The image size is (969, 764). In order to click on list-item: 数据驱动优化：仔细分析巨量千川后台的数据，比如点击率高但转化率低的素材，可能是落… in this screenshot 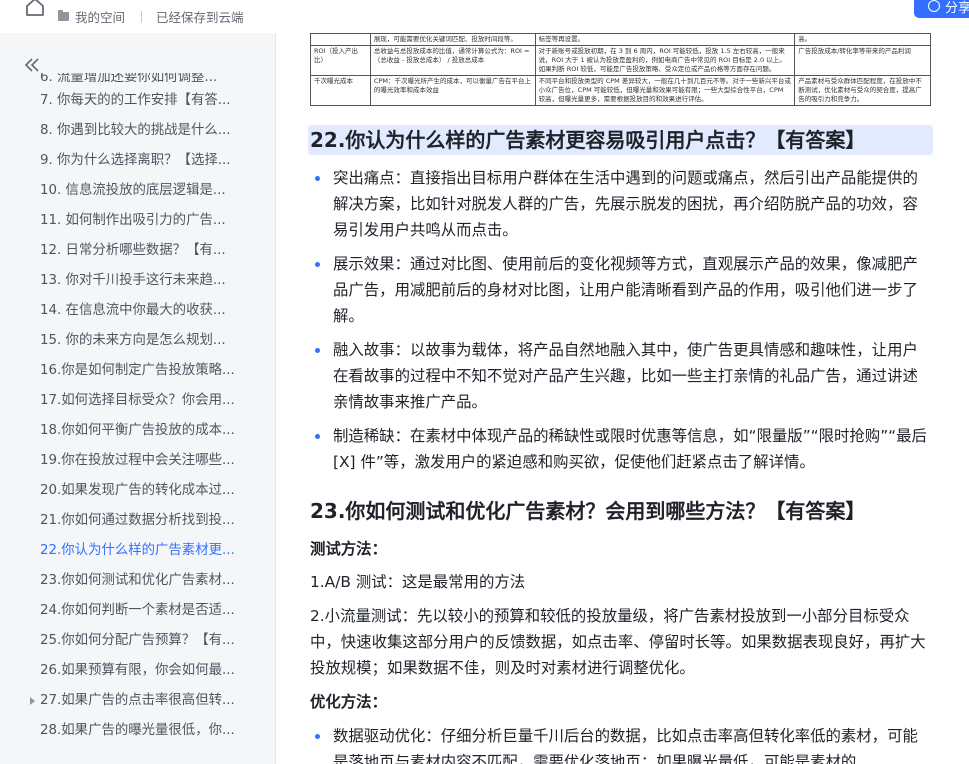, I will do `click(620, 743)`.